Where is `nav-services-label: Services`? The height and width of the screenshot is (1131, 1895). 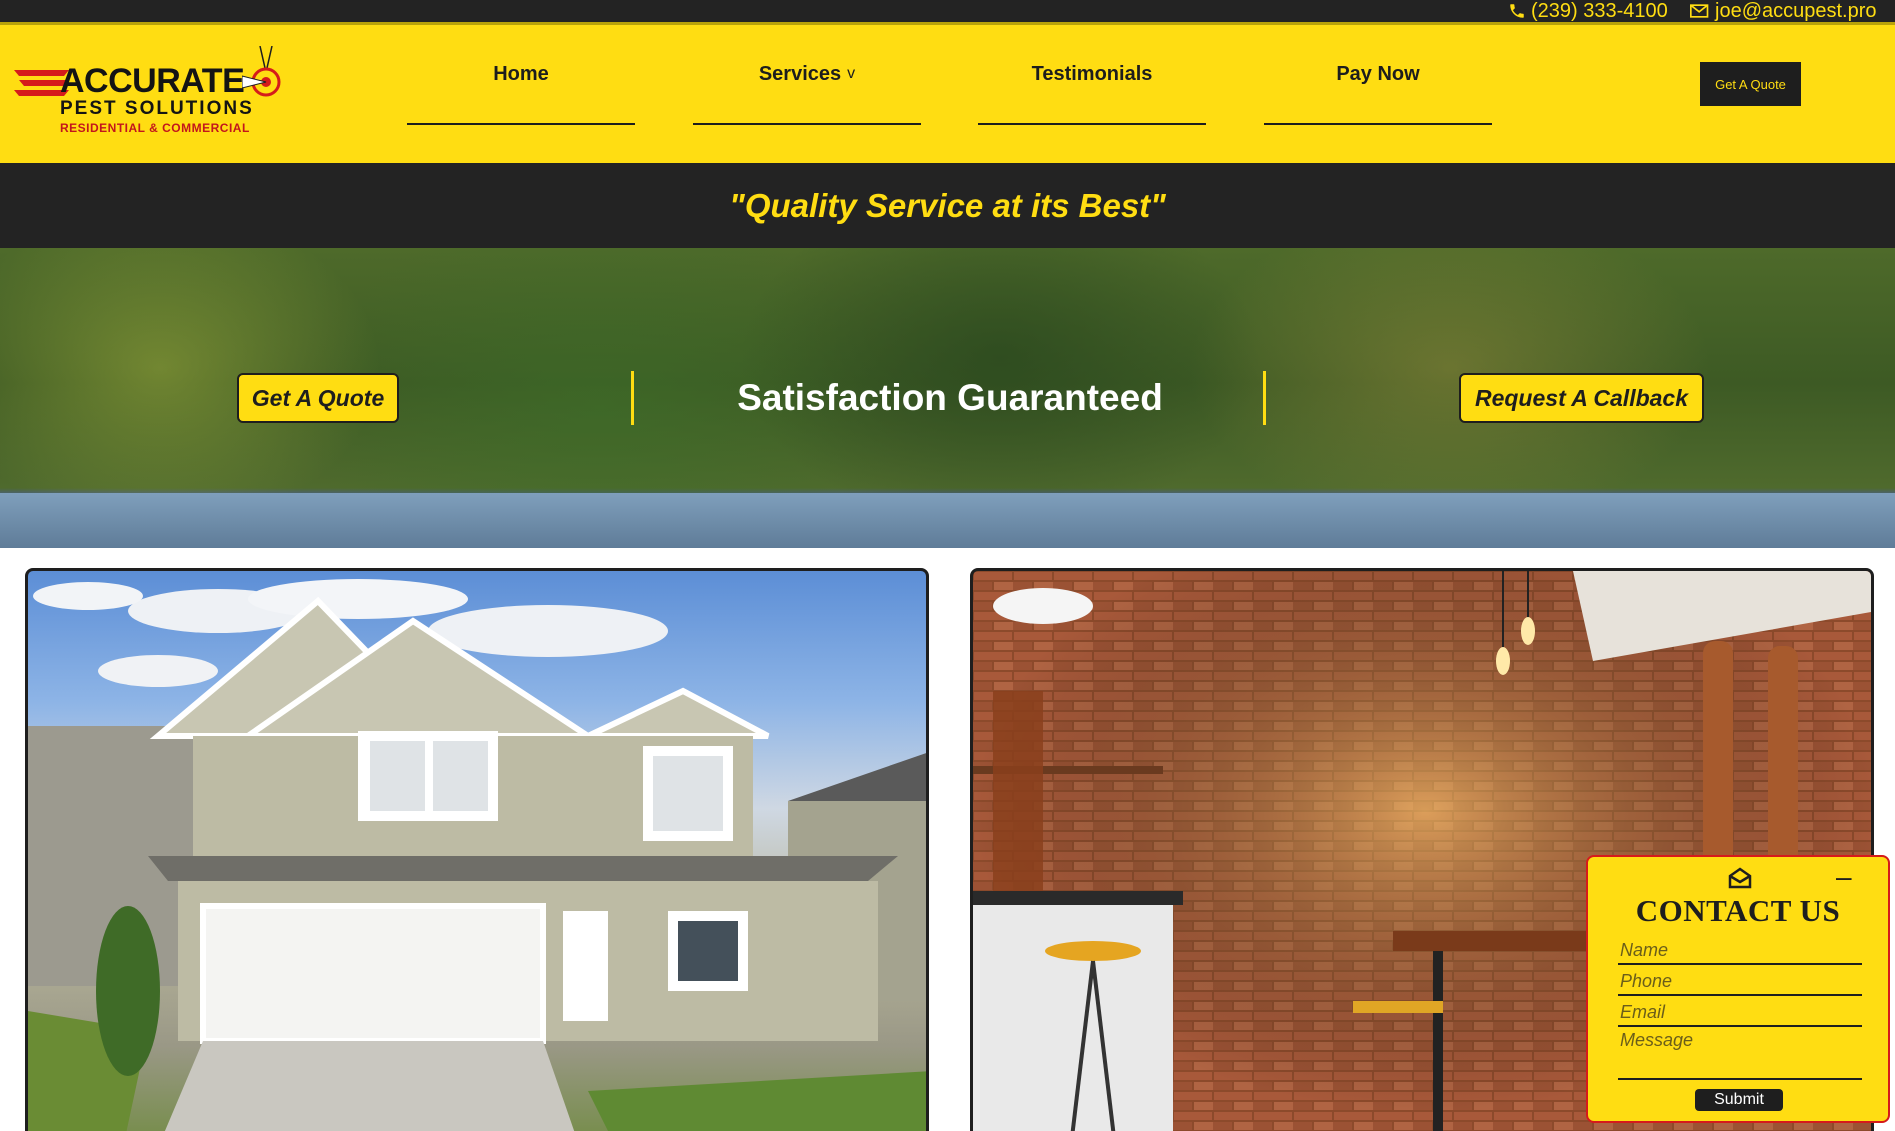 nav-services-label: Services is located at coordinates (800, 73).